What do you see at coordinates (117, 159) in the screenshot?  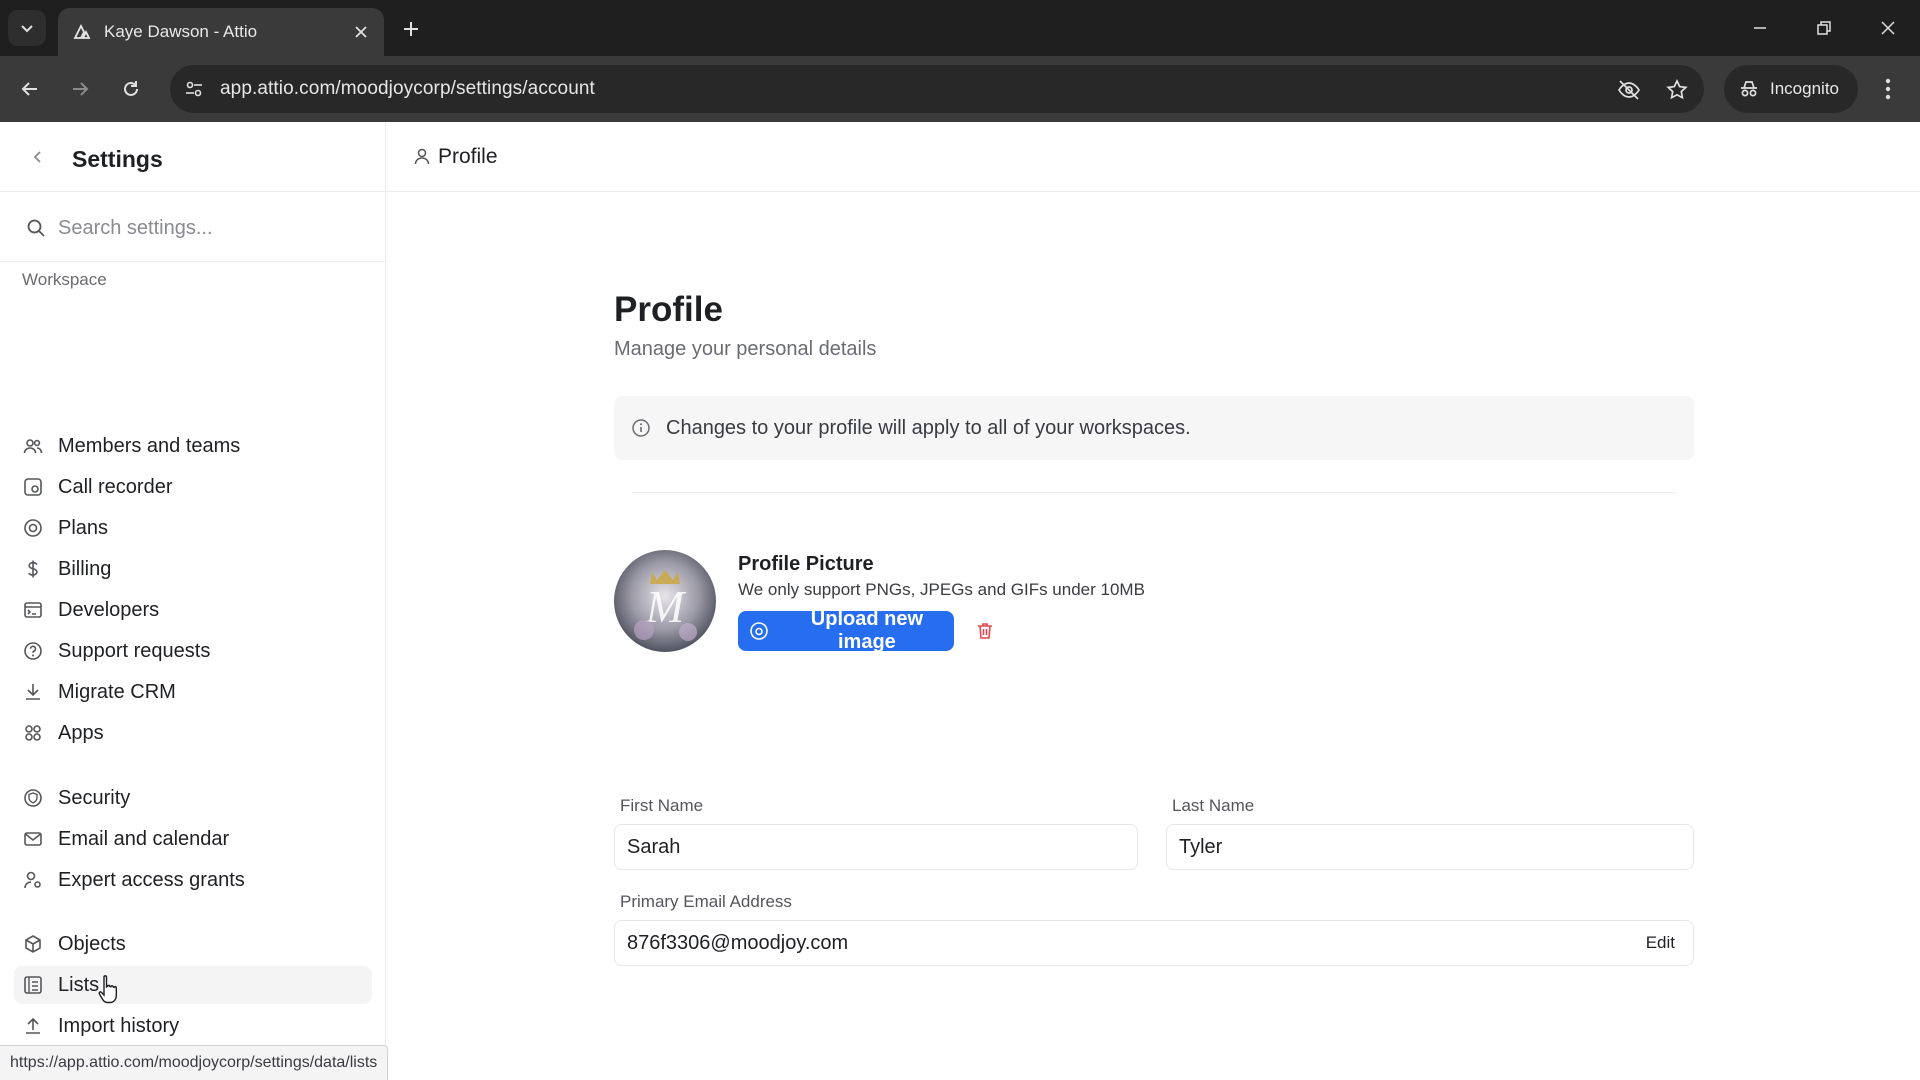 I see `sidebar-title: Settings` at bounding box center [117, 159].